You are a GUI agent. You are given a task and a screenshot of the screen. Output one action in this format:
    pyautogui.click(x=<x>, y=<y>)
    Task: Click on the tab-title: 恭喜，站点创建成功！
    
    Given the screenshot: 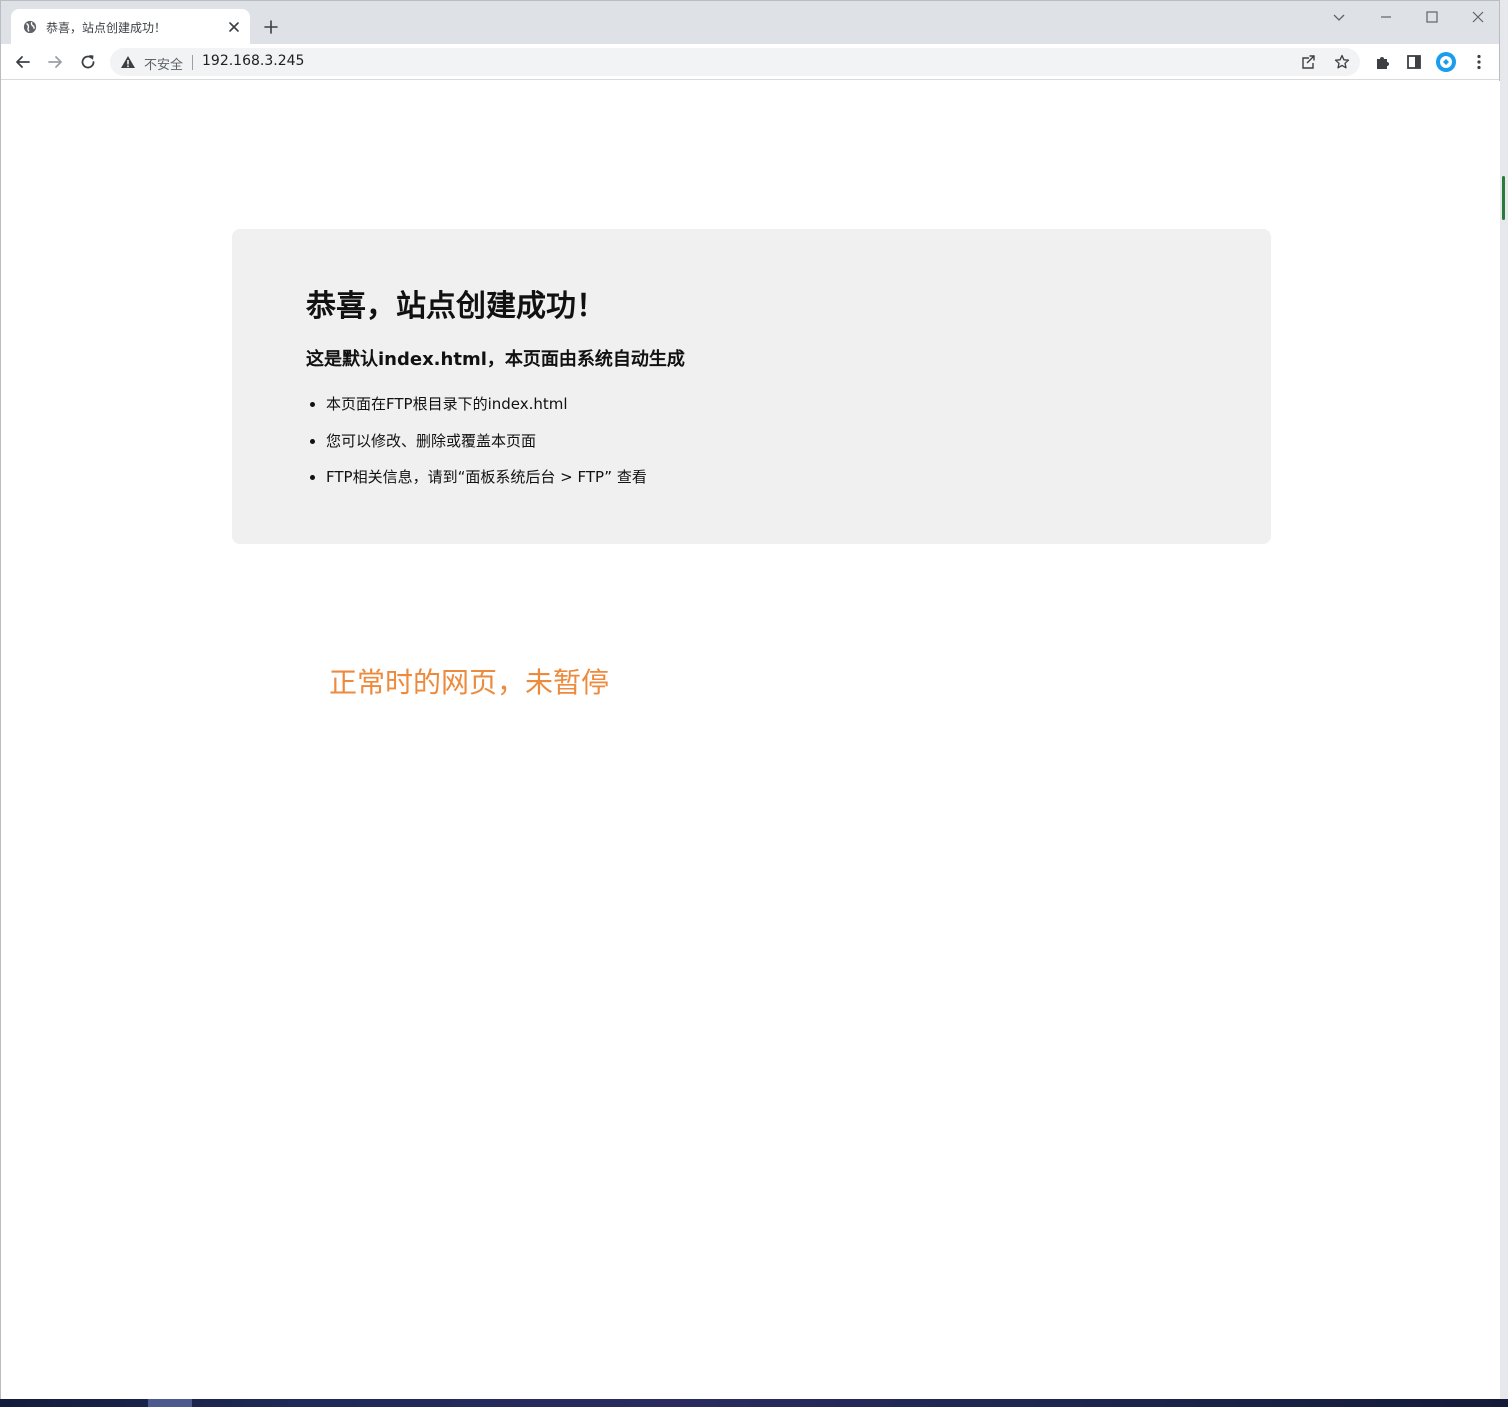 What is the action you would take?
    pyautogui.click(x=106, y=28)
    